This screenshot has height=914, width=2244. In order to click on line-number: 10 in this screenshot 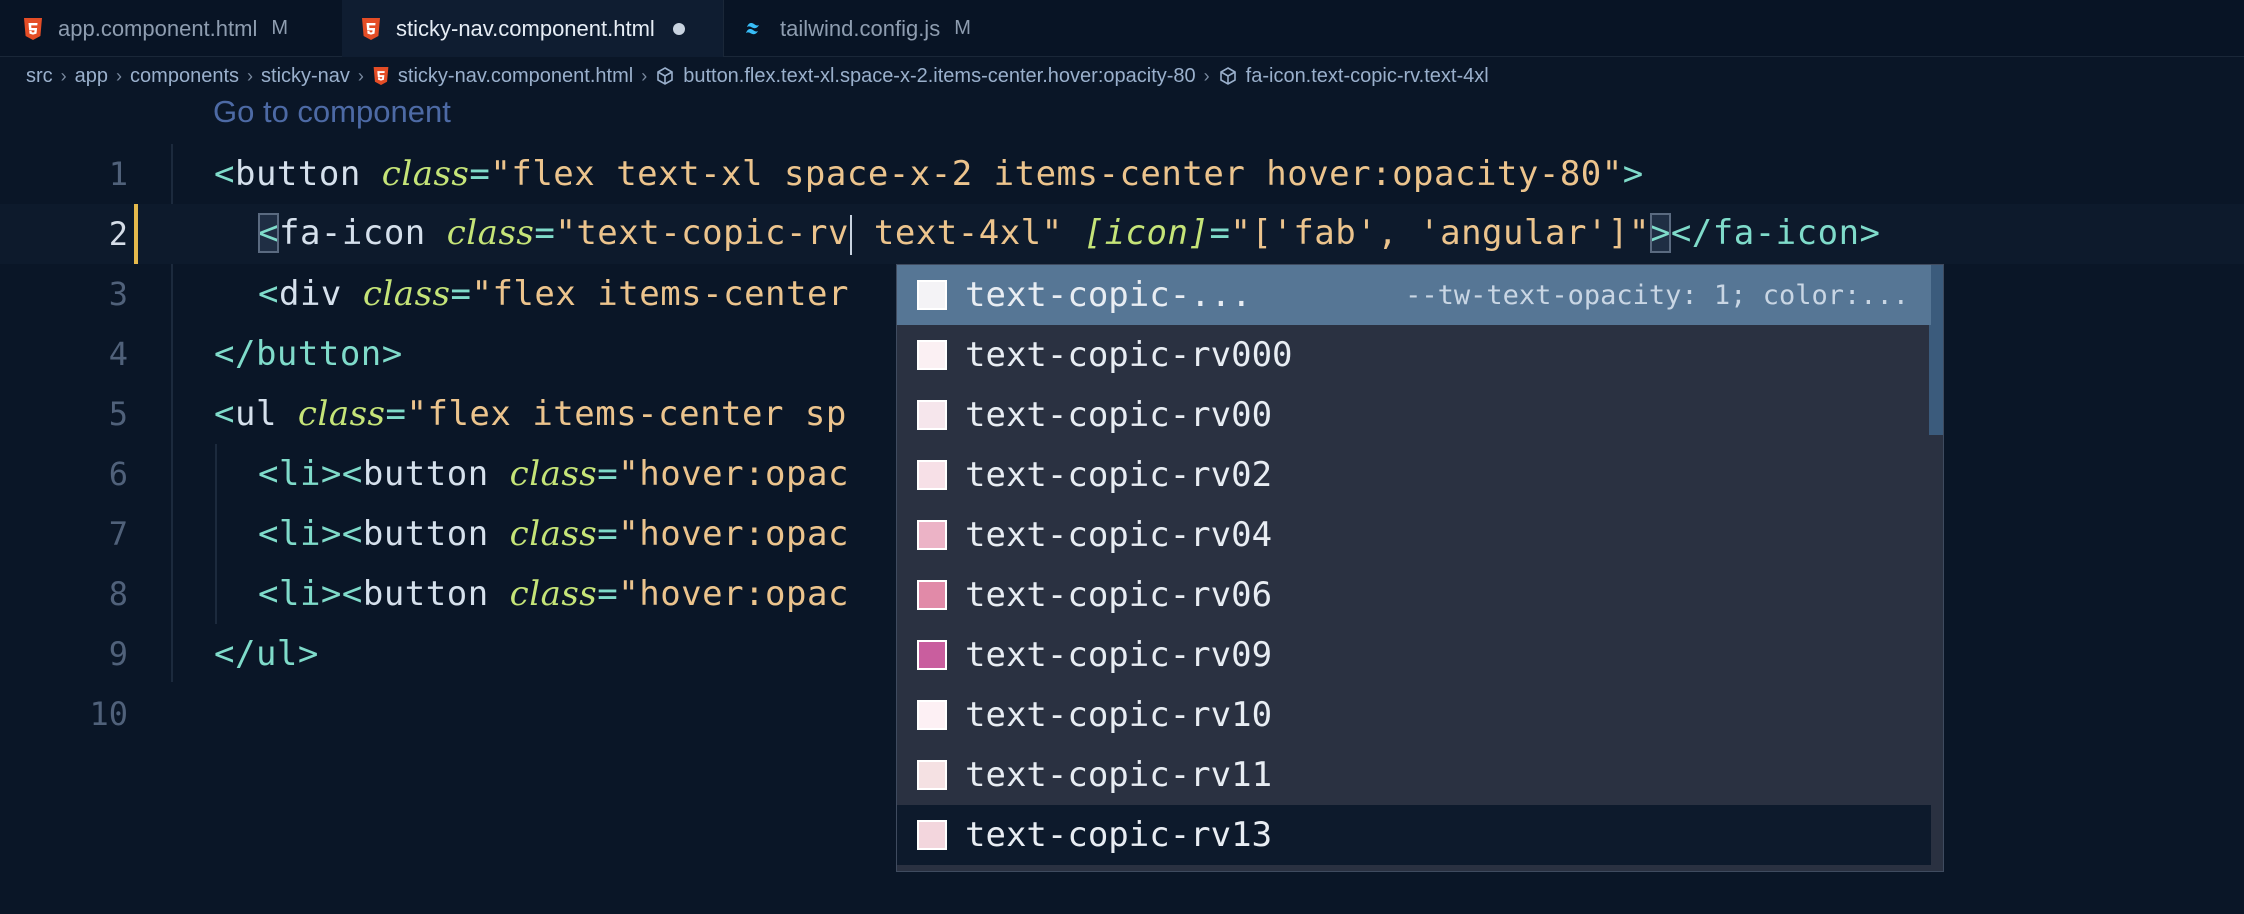, I will do `click(108, 714)`.